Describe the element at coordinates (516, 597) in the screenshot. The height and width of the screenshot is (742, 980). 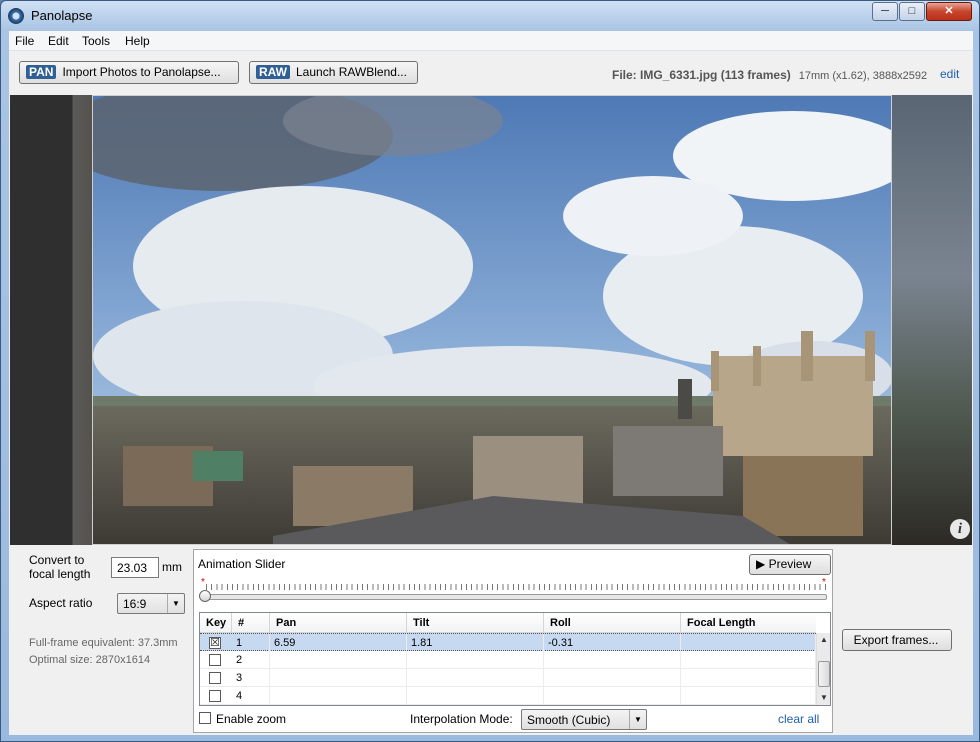
I see `animation-slider-track` at that location.